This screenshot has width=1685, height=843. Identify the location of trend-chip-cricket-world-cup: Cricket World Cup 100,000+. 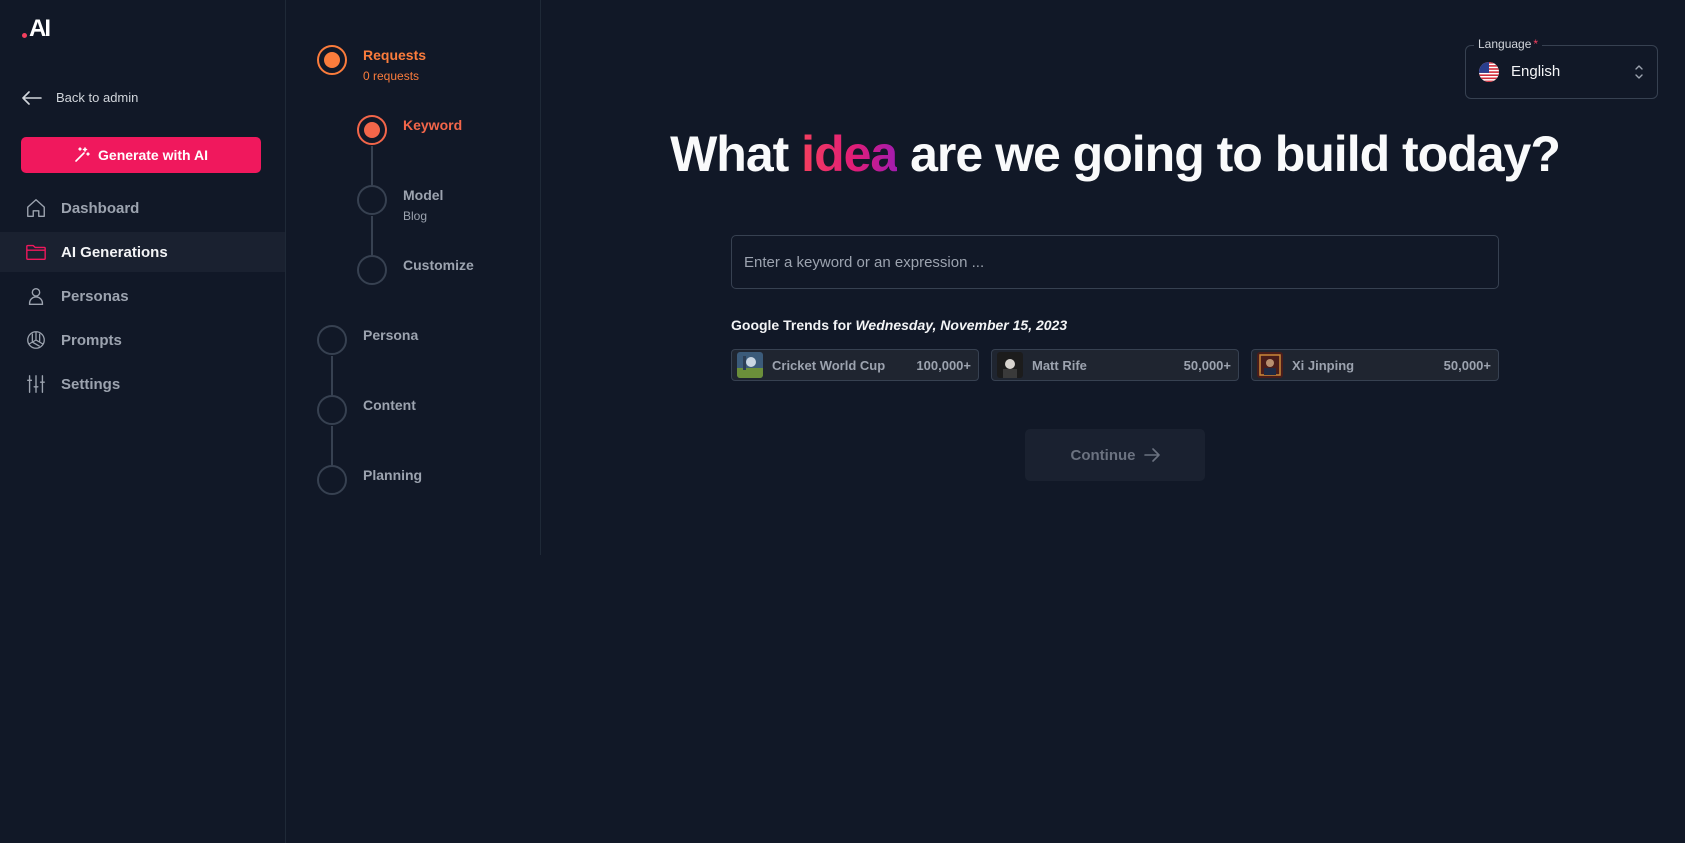
(855, 365).